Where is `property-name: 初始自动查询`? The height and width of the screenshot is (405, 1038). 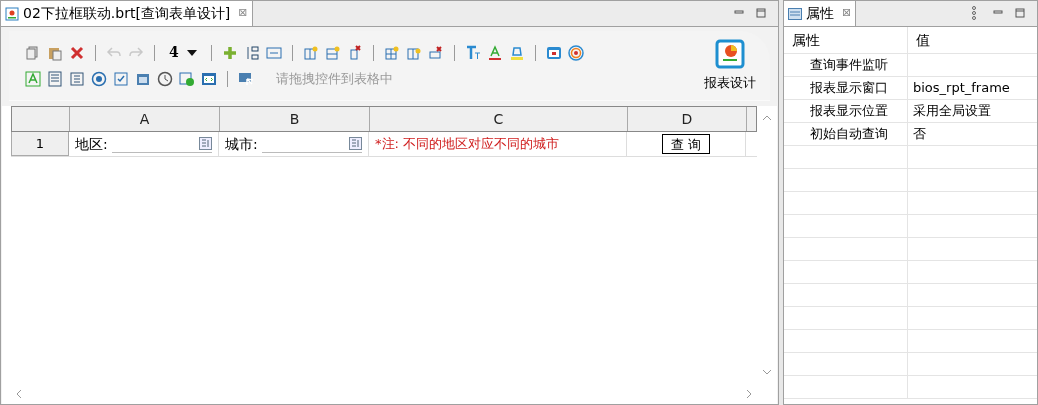 property-name: 初始自动查询 is located at coordinates (849, 134).